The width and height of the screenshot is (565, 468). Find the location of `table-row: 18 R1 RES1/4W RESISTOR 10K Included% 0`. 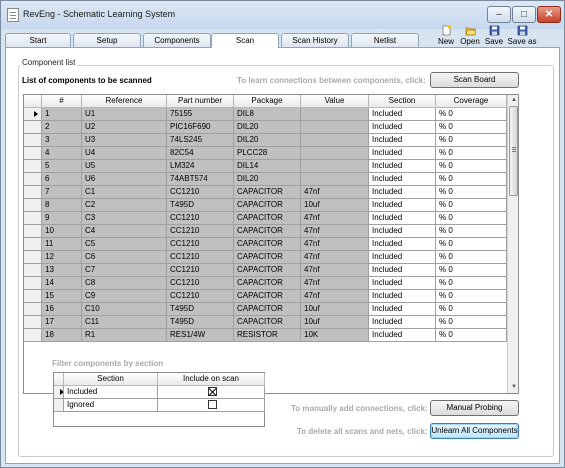

table-row: 18 R1 RES1/4W RESISTOR 10K Included% 0 is located at coordinates (271, 335).